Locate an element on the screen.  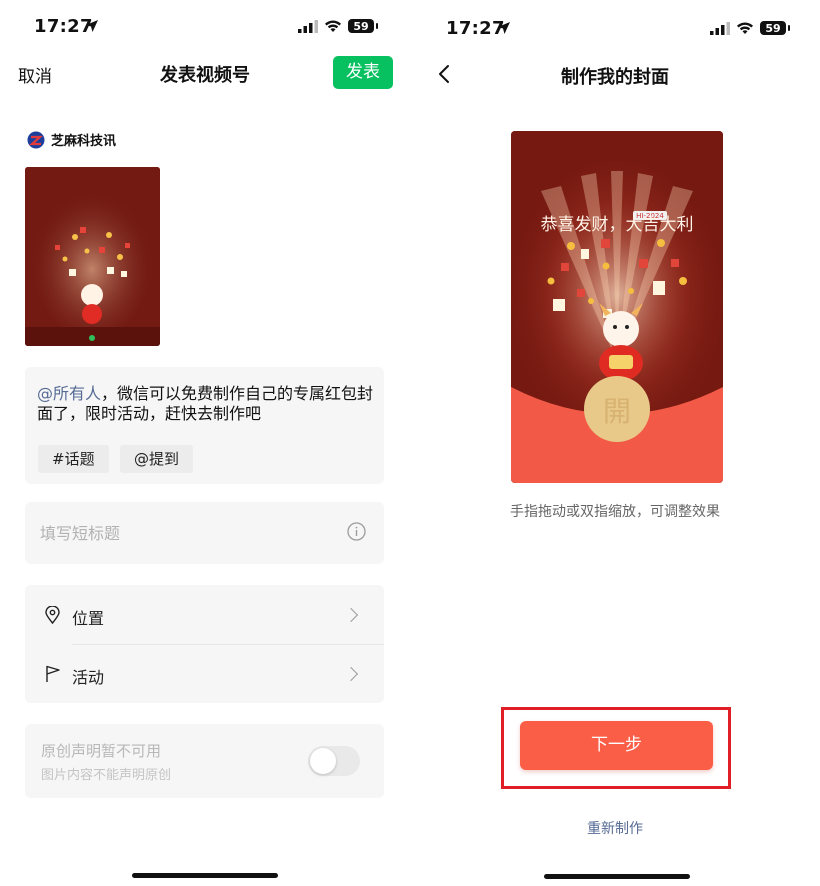
adjust-hint: 手指拖动或双指缩放，可调整效果 is located at coordinates (615, 512).